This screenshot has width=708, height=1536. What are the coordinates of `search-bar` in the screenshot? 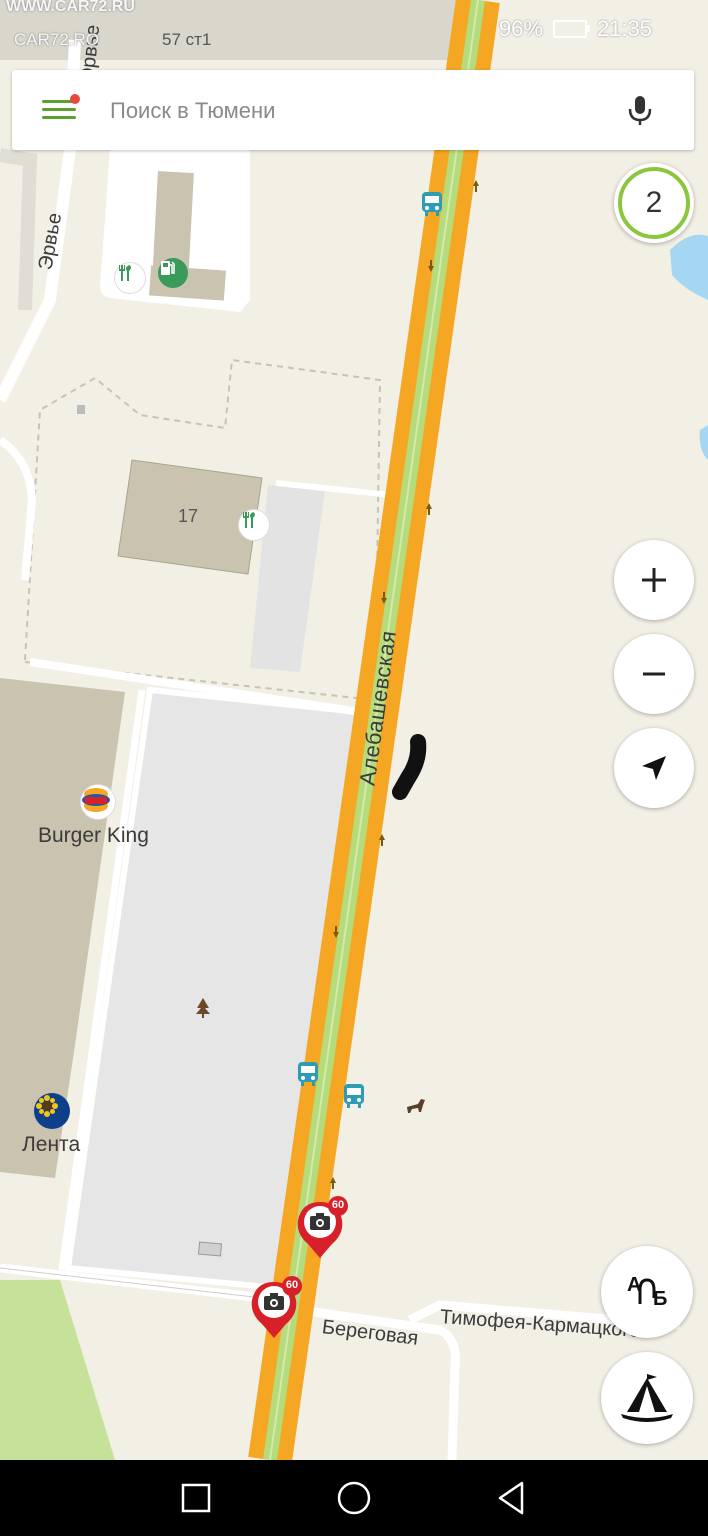 It's located at (353, 110).